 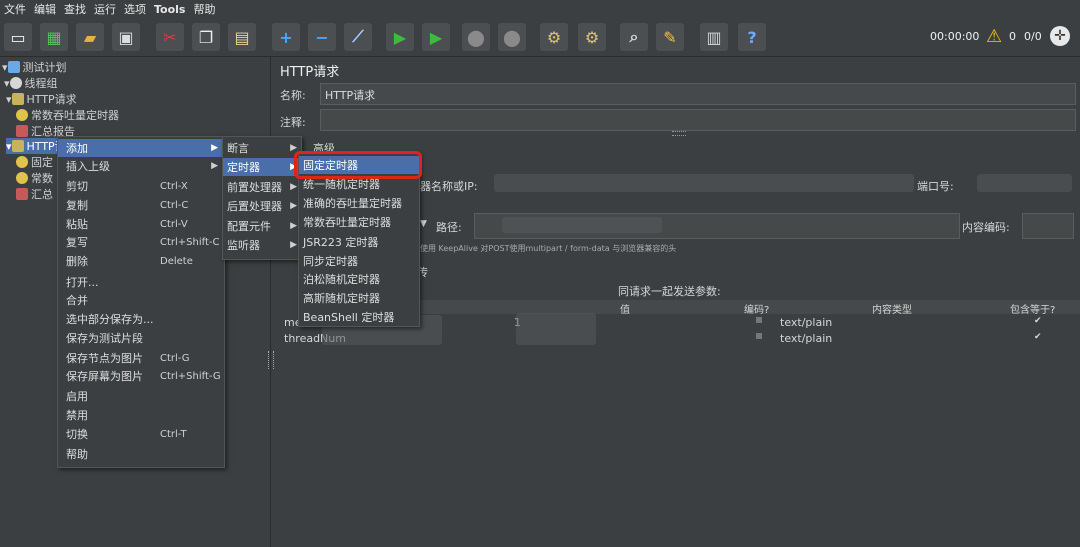 I want to click on menu-options: 选项, so click(x=135, y=9).